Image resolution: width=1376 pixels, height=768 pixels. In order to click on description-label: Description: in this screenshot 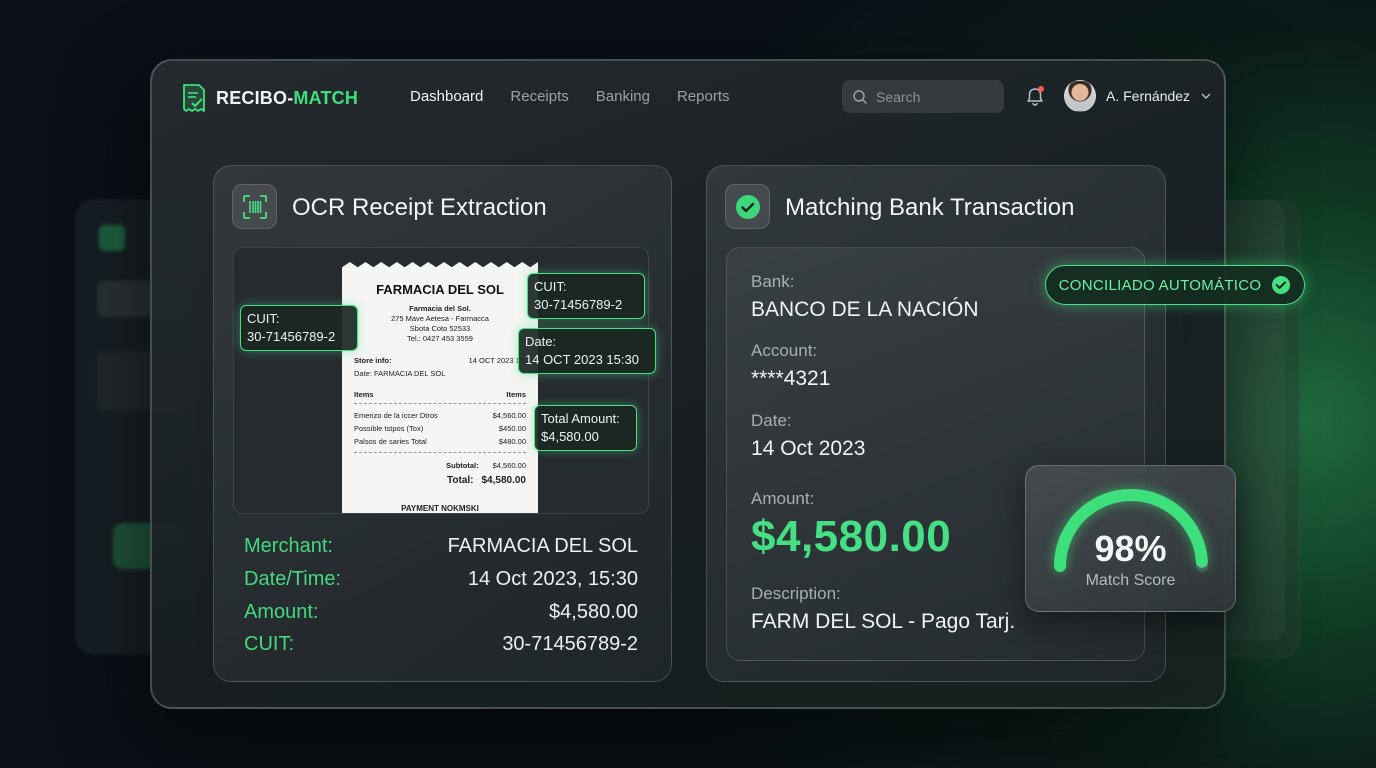, I will do `click(796, 593)`.